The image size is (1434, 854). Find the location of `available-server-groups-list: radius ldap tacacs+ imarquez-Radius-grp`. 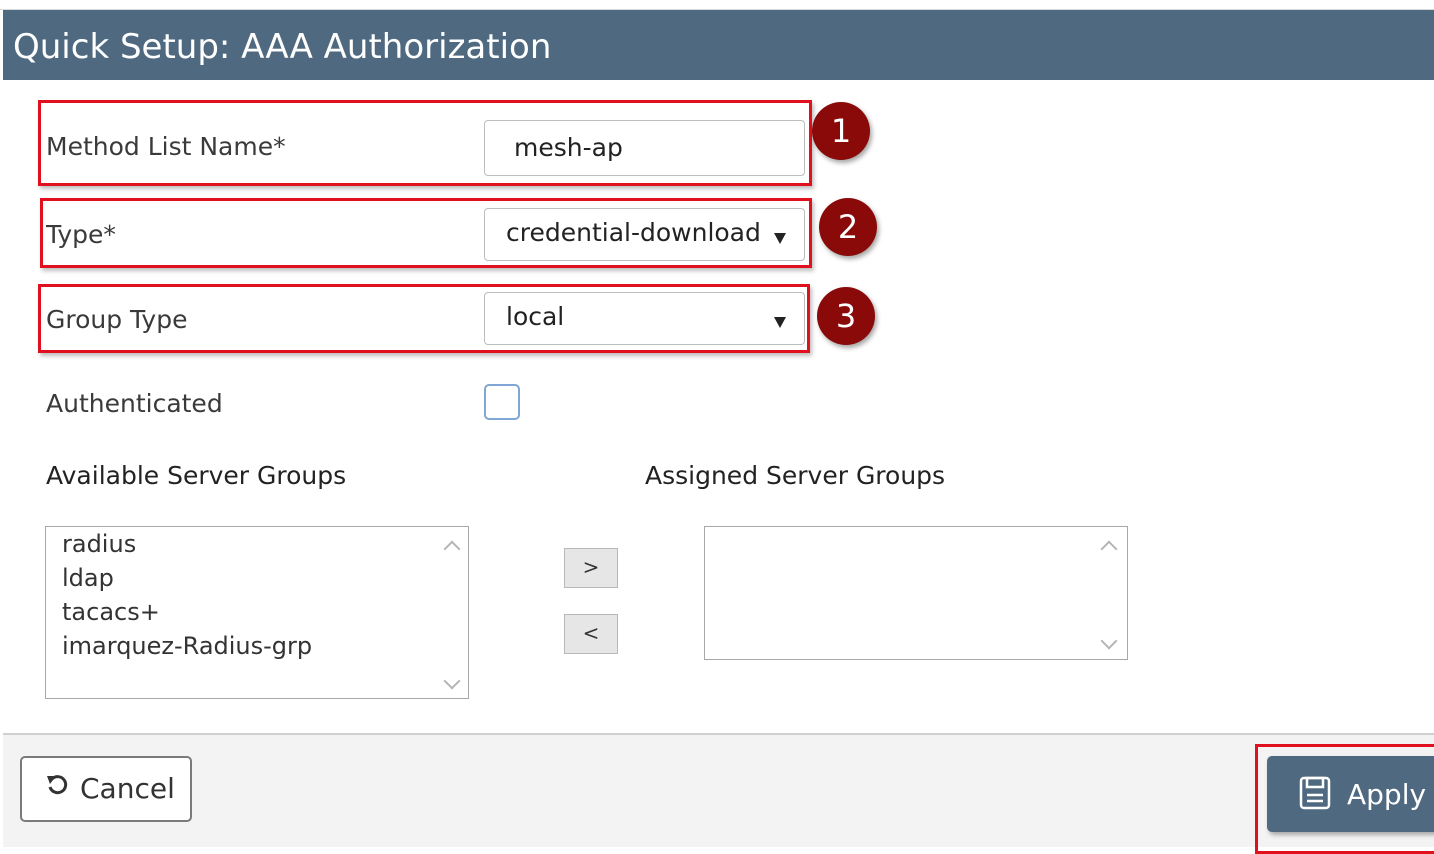

available-server-groups-list: radius ldap tacacs+ imarquez-Radius-grp is located at coordinates (257, 612).